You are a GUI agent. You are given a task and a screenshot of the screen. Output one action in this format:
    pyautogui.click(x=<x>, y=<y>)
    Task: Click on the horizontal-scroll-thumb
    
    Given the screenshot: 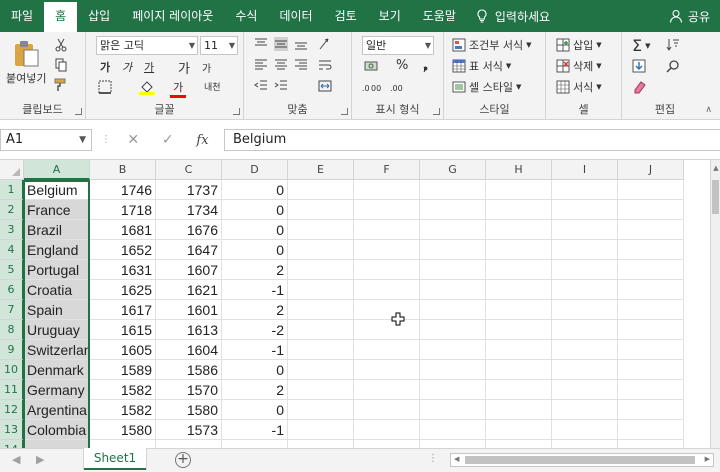 What is the action you would take?
    pyautogui.click(x=580, y=460)
    